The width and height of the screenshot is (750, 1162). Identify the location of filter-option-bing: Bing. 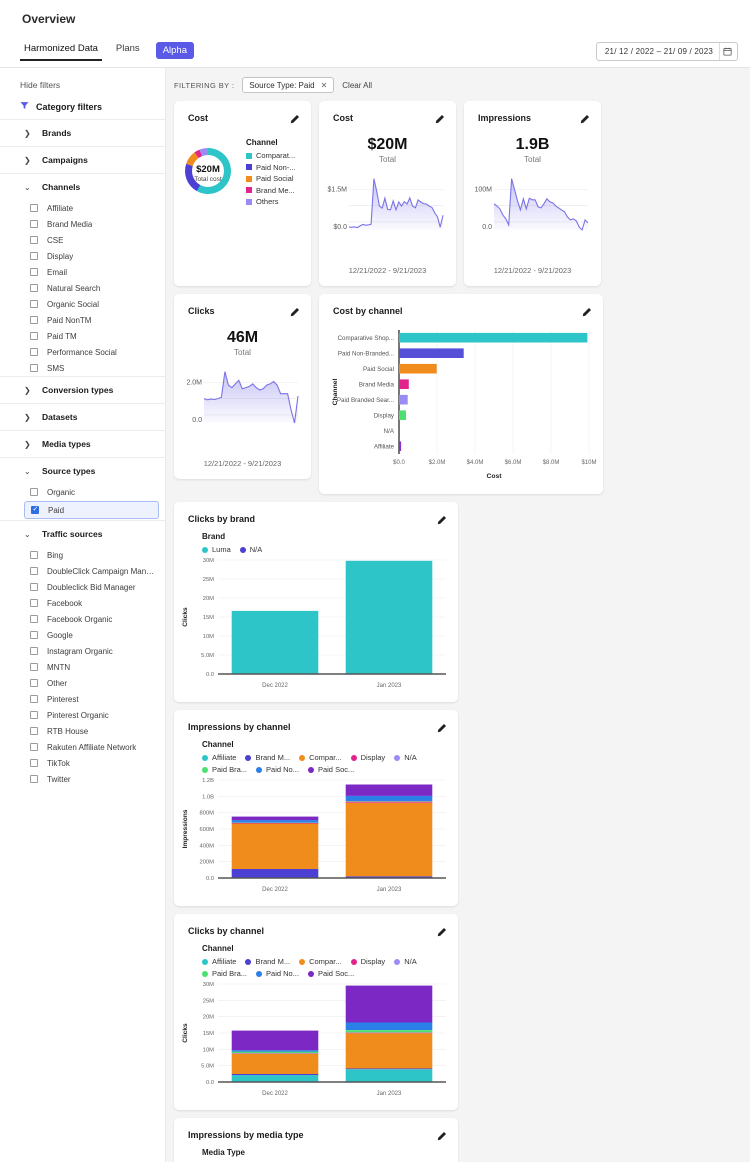
(82, 555).